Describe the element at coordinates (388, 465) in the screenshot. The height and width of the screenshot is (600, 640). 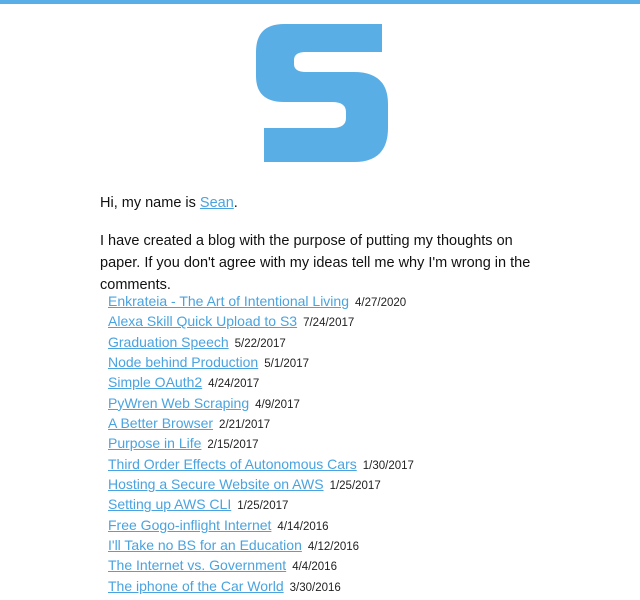
I see `post-date: 1/30/2017` at that location.